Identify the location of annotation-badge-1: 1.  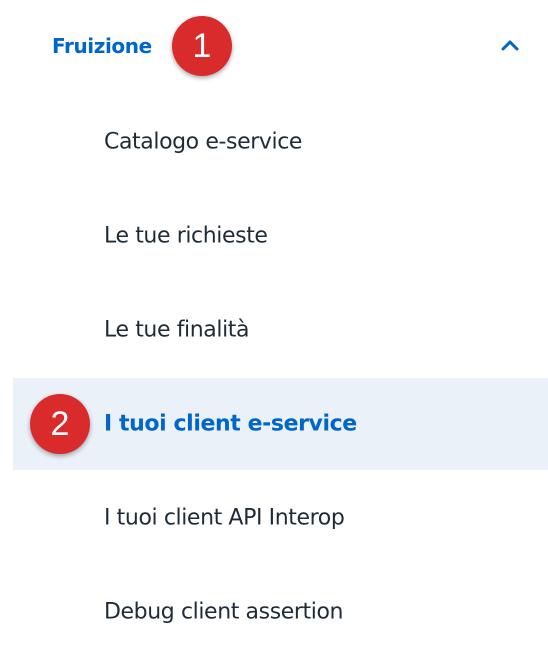
(202, 46).